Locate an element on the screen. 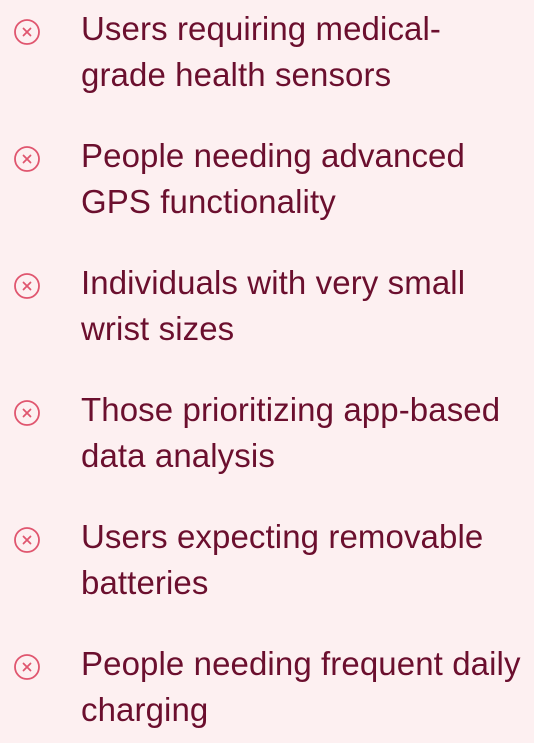 The height and width of the screenshot is (743, 534). list-item-line: People needing advanced is located at coordinates (273, 155).